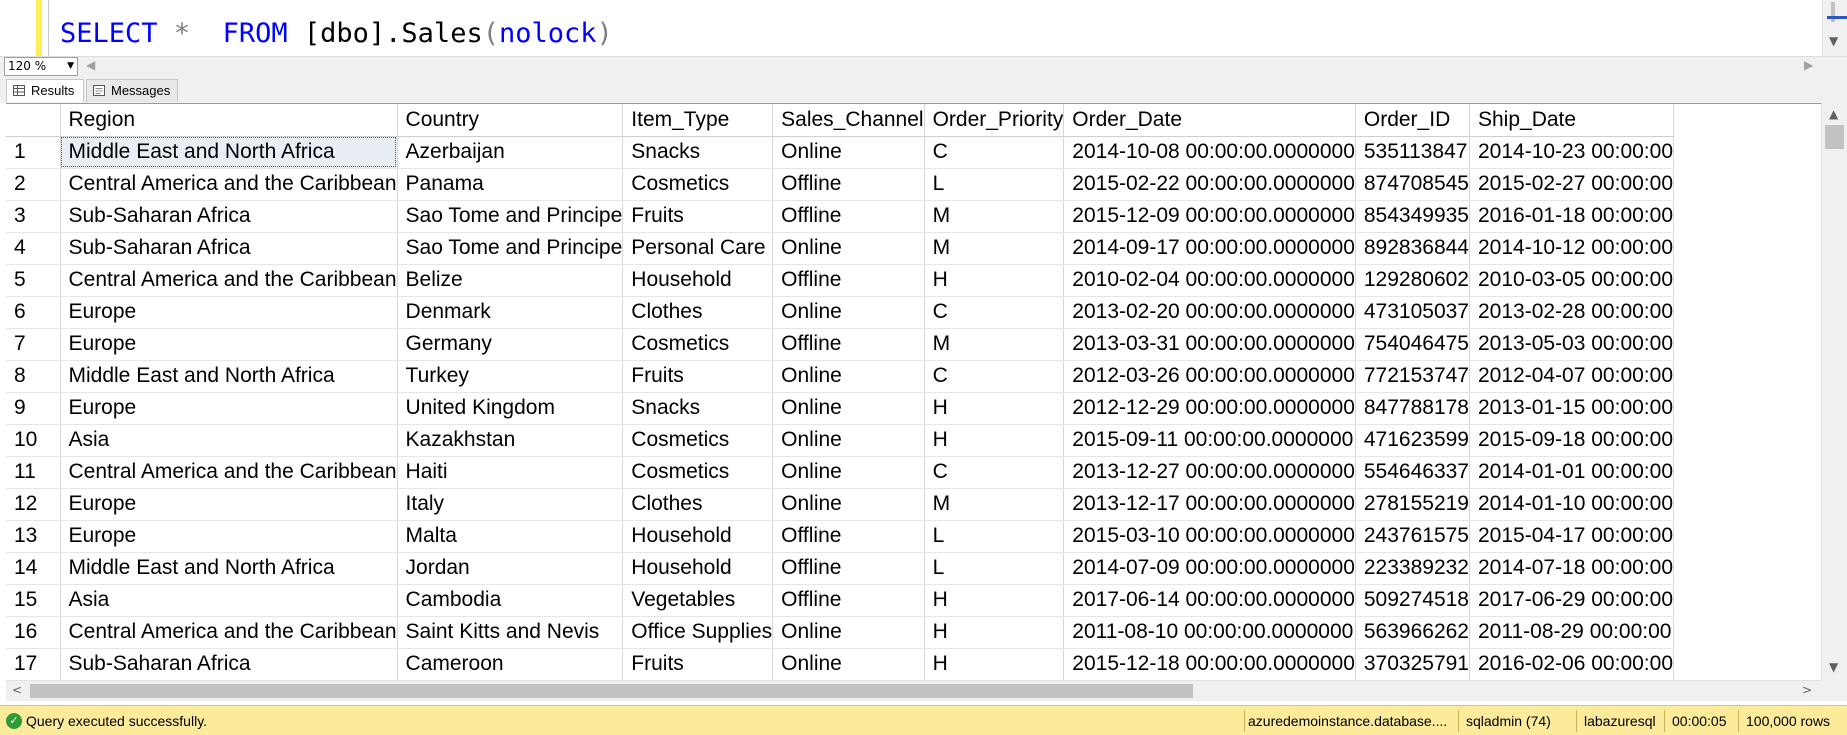 This screenshot has width=1847, height=735. I want to click on grid-cell: Haiti, so click(510, 472).